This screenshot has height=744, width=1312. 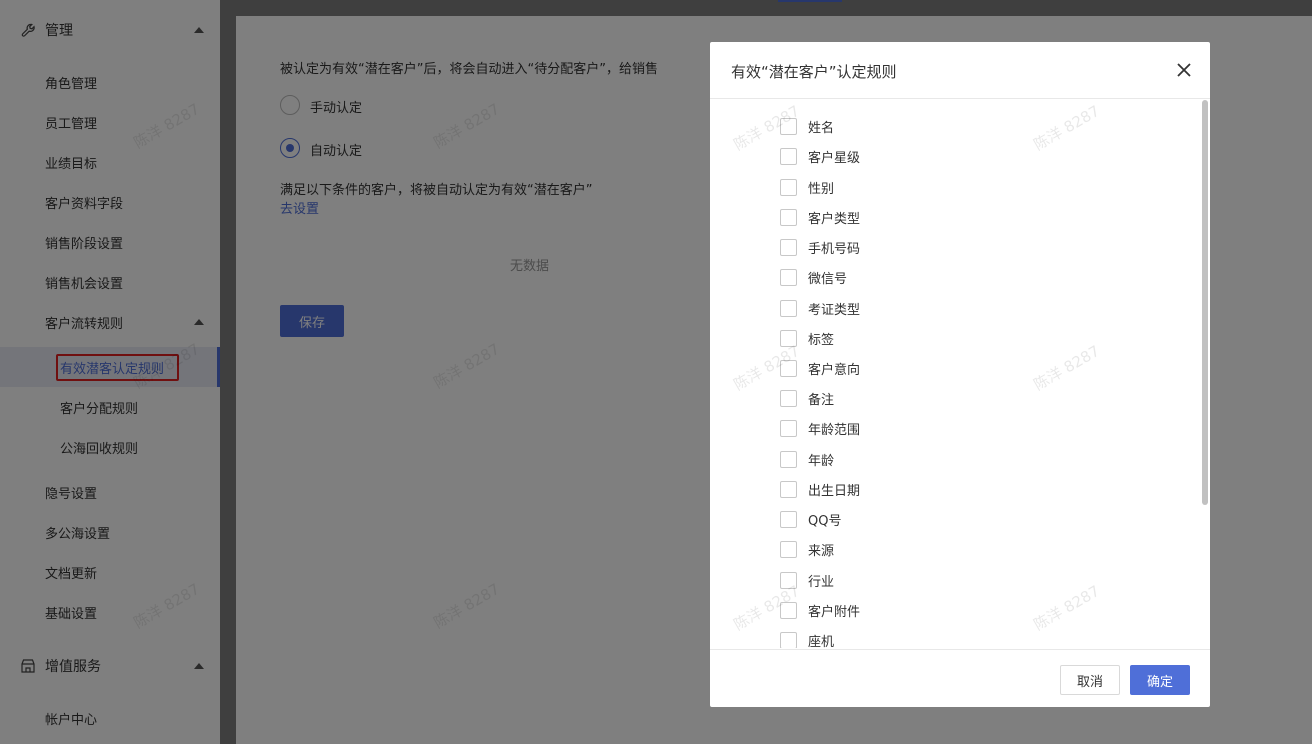 I want to click on field-checkbox: 客户附件, so click(x=820, y=610).